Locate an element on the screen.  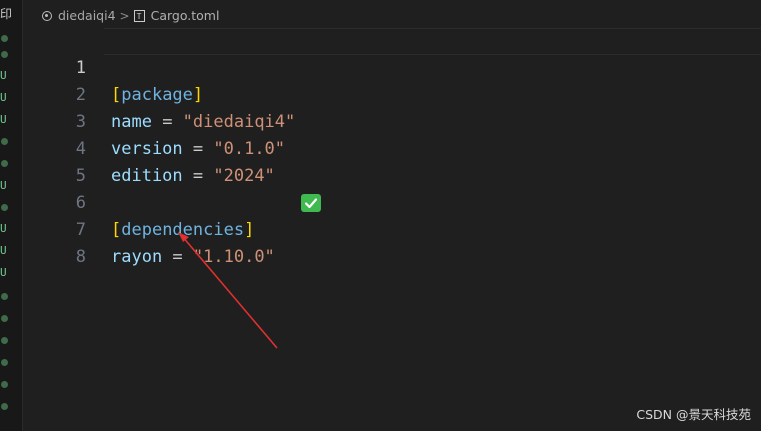
watermark: CSDN @景天科技苑 is located at coordinates (693, 414).